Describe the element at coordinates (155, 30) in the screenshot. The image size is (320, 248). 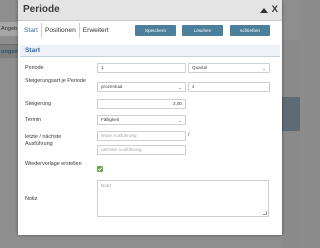
I see `save-button: Speichern` at that location.